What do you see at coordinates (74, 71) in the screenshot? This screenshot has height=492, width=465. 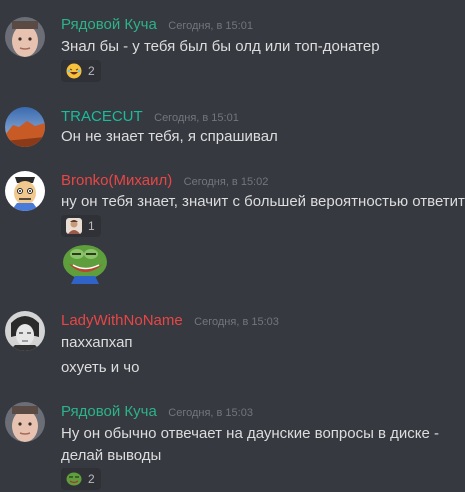 I see `laughing-emoji-icon` at bounding box center [74, 71].